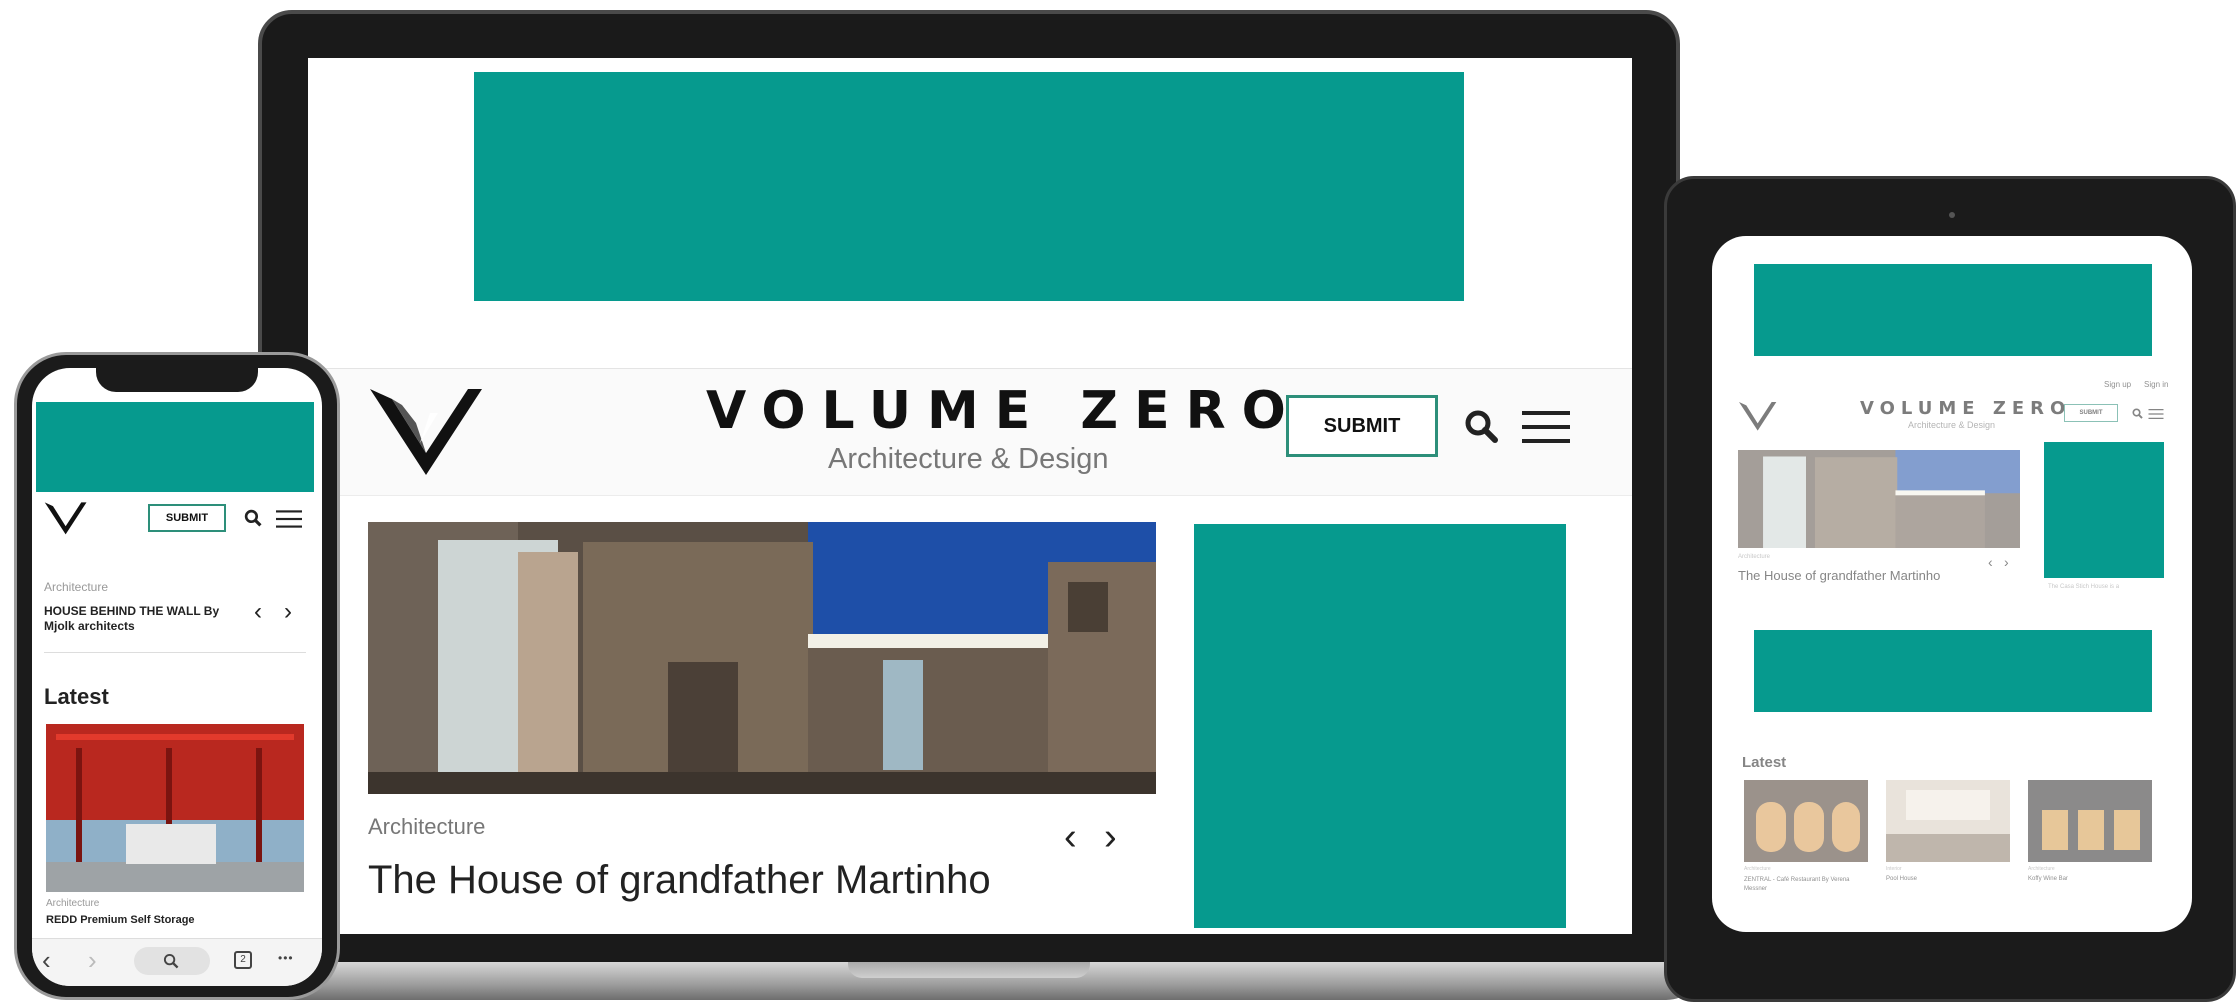  I want to click on phone-logo-icon, so click(66, 518).